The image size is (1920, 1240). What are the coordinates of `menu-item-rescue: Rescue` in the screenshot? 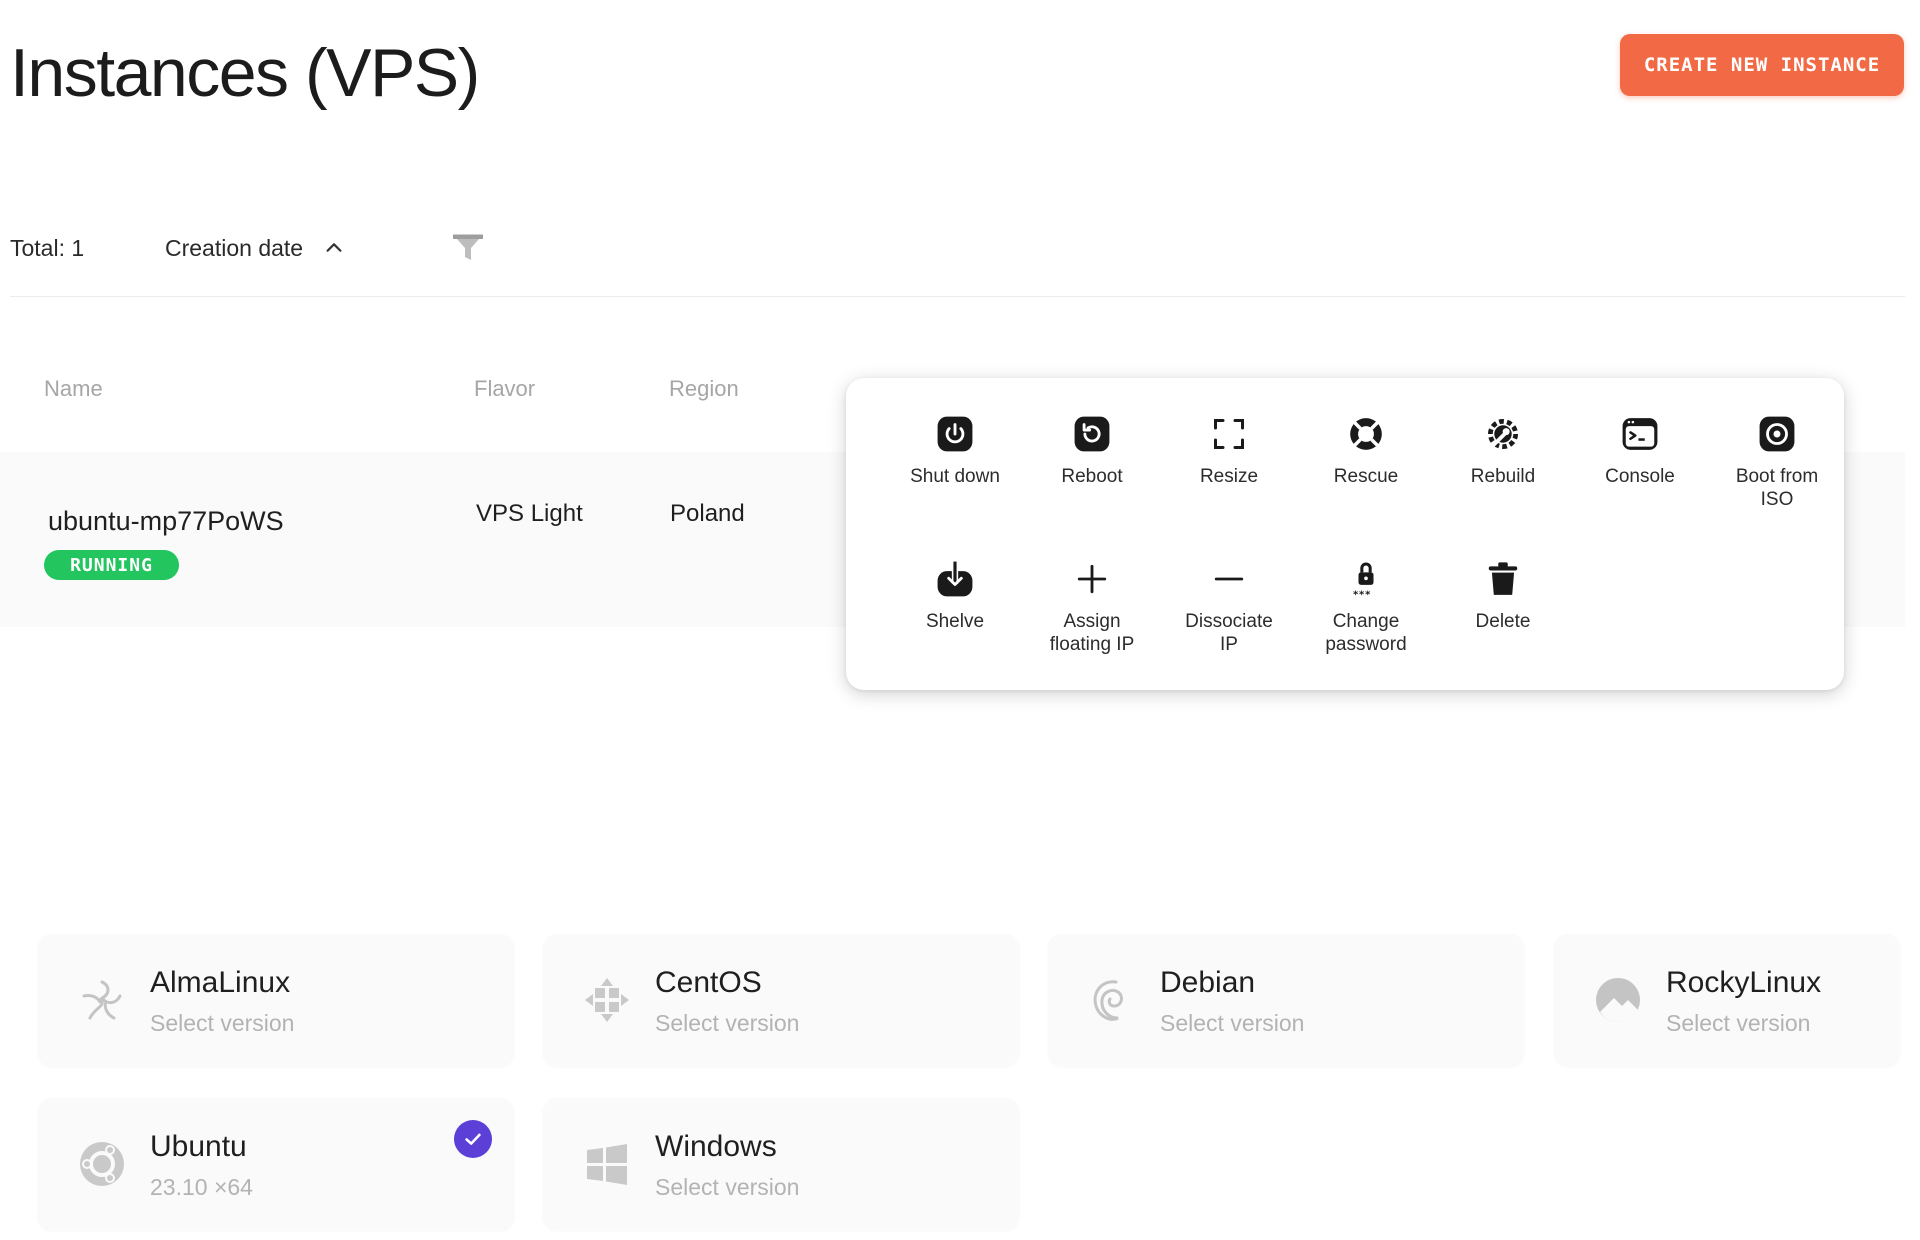 It's located at (1366, 450).